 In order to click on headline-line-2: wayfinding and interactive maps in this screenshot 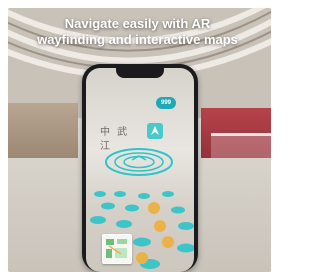, I will do `click(137, 39)`.